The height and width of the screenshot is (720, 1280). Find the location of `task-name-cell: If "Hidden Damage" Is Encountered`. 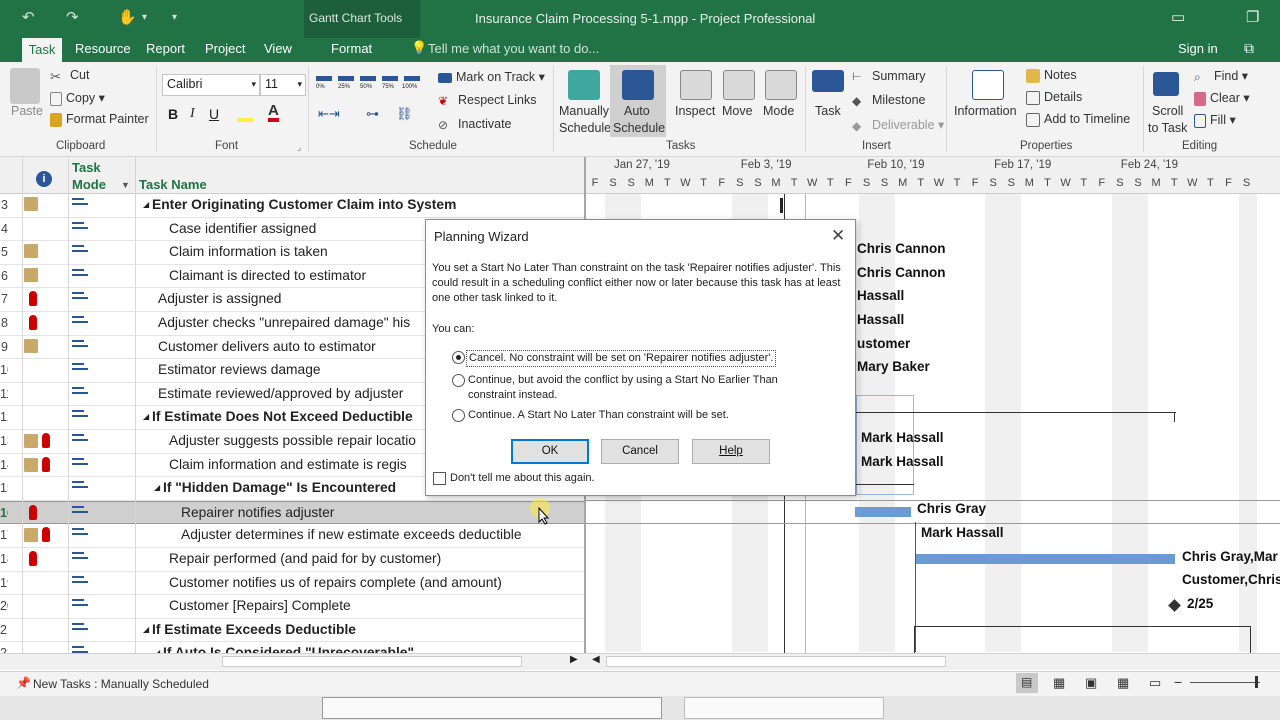

task-name-cell: If "Hidden Damage" Is Encountered is located at coordinates (279, 487).